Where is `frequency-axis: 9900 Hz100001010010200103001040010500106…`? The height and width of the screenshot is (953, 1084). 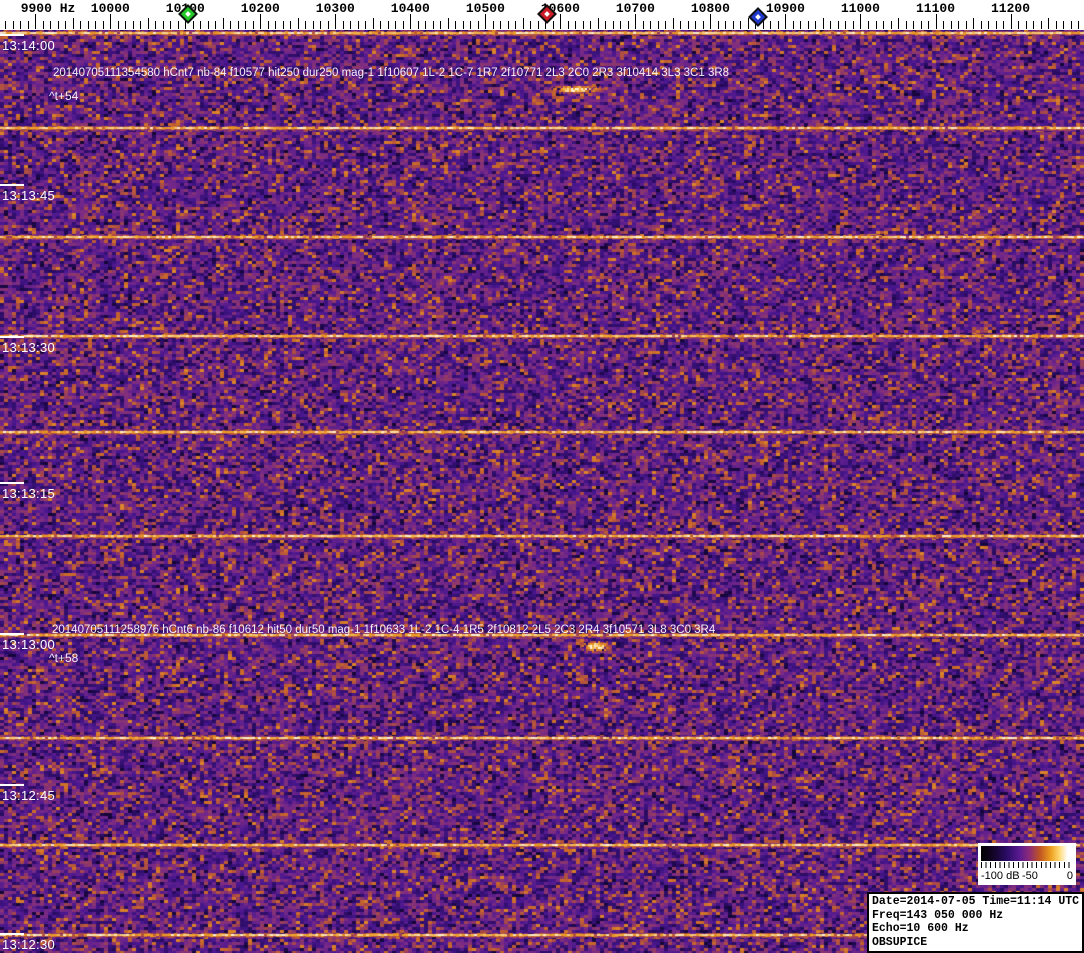
frequency-axis: 9900 Hz100001010010200103001040010500106… is located at coordinates (542, 15).